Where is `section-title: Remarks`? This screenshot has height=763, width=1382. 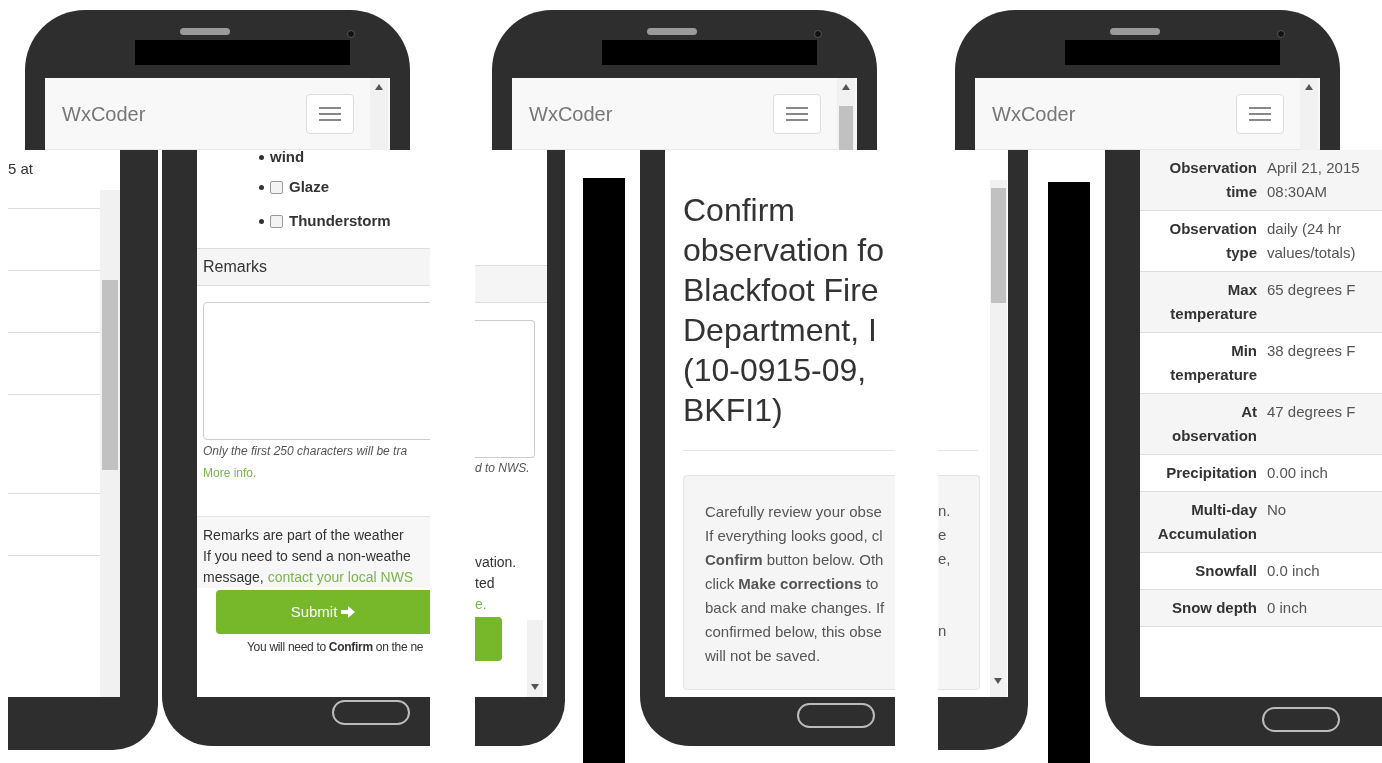
section-title: Remarks is located at coordinates (235, 267).